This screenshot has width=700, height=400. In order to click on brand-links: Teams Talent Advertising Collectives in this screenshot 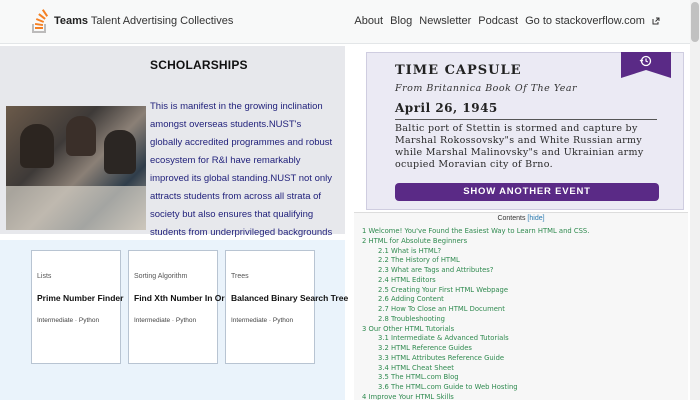, I will do `click(143, 21)`.